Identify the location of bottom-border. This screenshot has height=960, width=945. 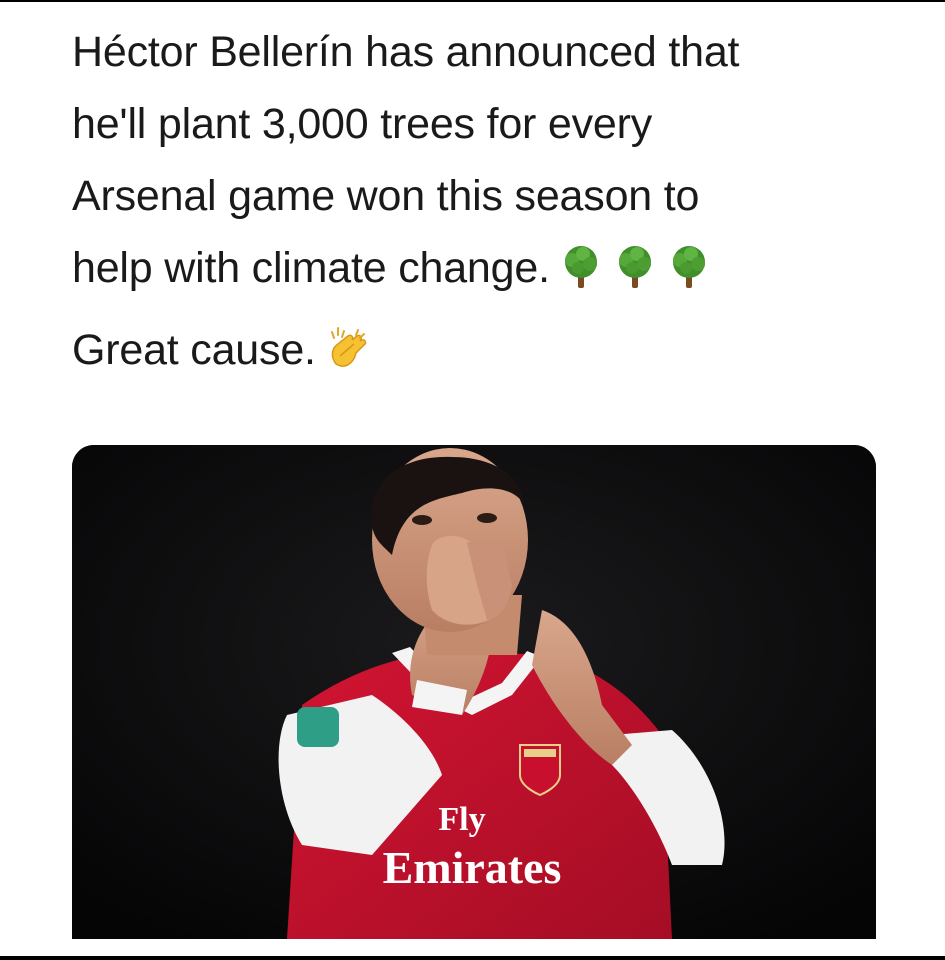
(472, 958).